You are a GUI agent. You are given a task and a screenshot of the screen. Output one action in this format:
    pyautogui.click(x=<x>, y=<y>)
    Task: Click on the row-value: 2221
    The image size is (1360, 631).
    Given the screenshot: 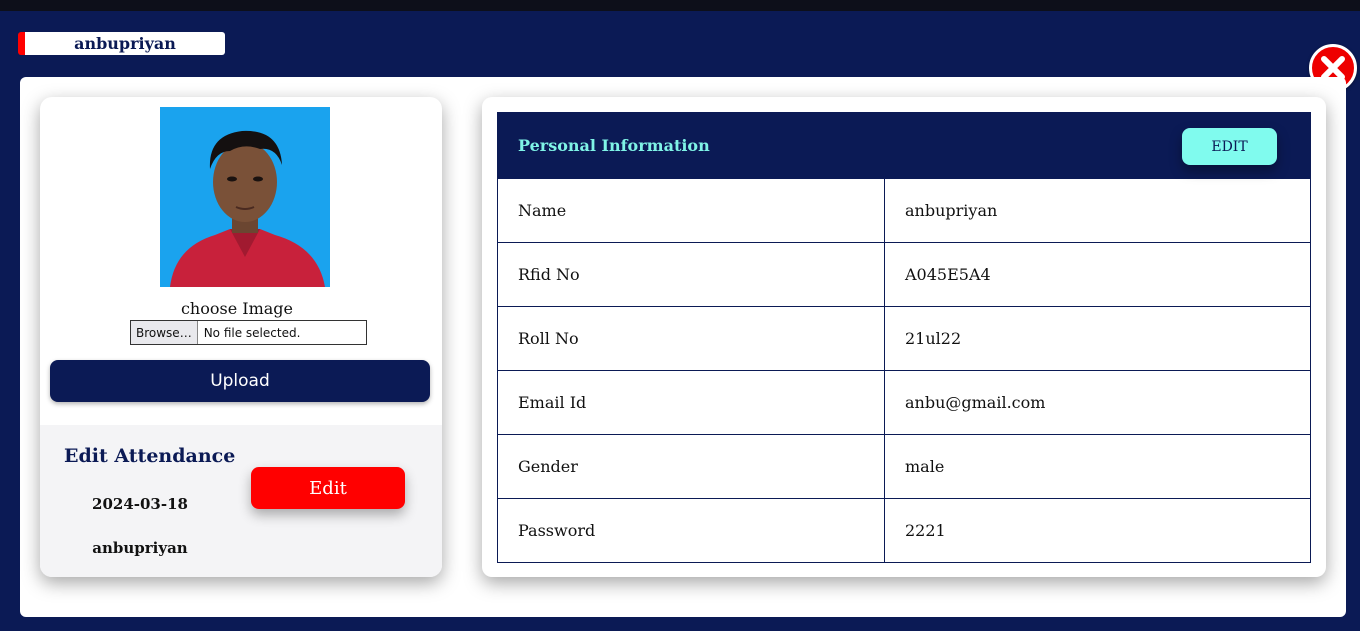 What is the action you would take?
    pyautogui.click(x=925, y=530)
    